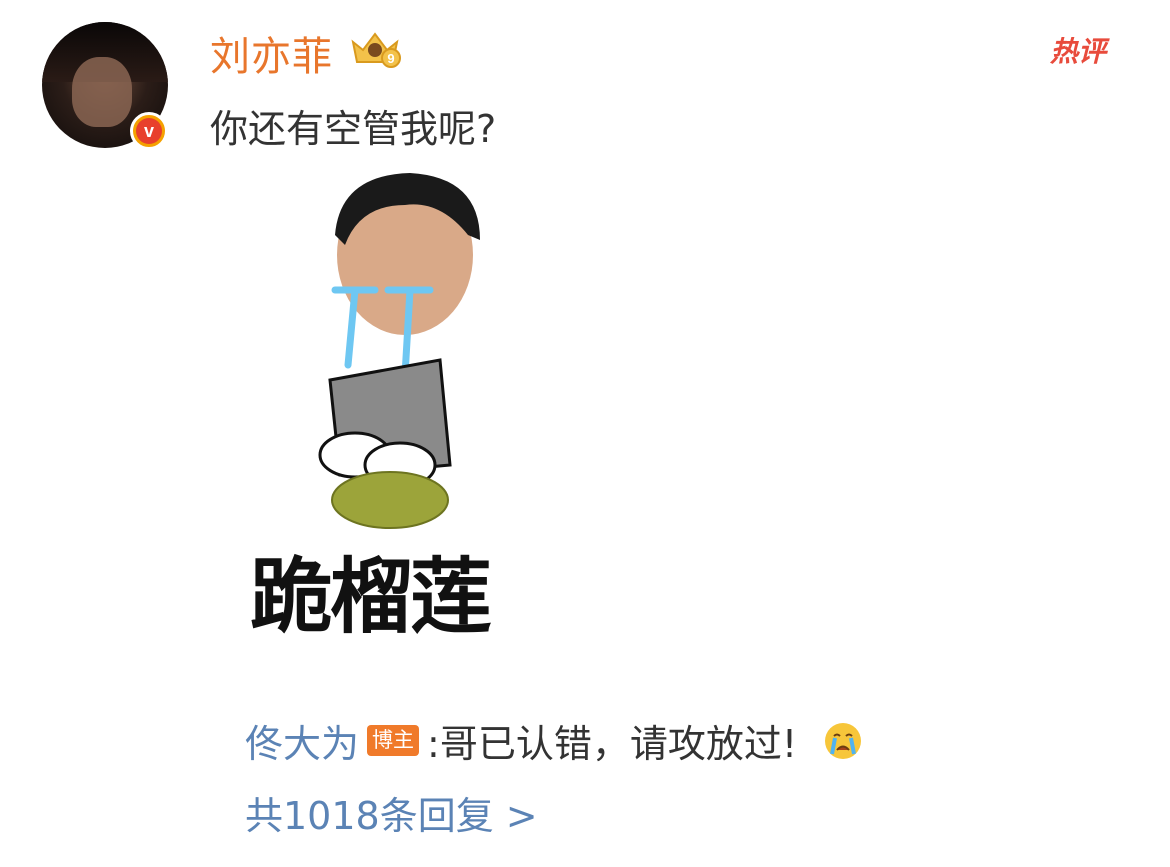 Image resolution: width=1170 pixels, height=867 pixels. I want to click on sticker-durian, so click(390, 500).